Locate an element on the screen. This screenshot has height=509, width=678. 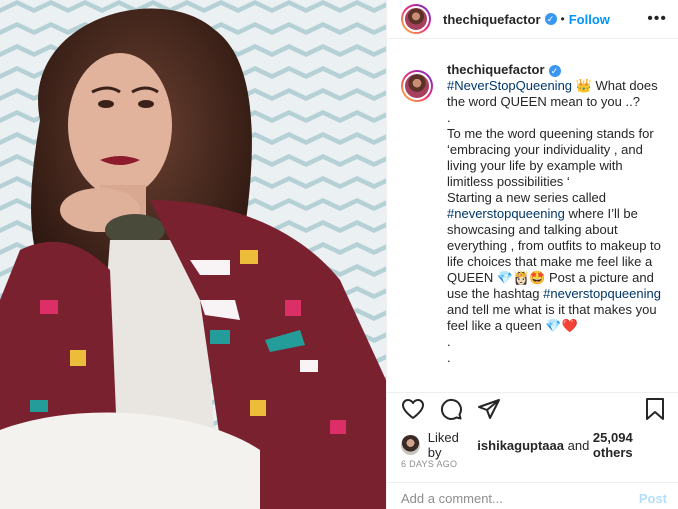
caption-line: Starting a new series called is located at coordinates (528, 197).